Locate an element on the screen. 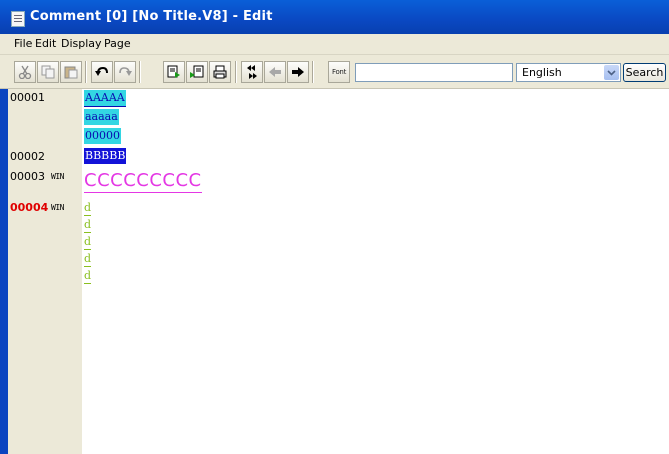 The image size is (669, 454). cut-icon is located at coordinates (25, 72).